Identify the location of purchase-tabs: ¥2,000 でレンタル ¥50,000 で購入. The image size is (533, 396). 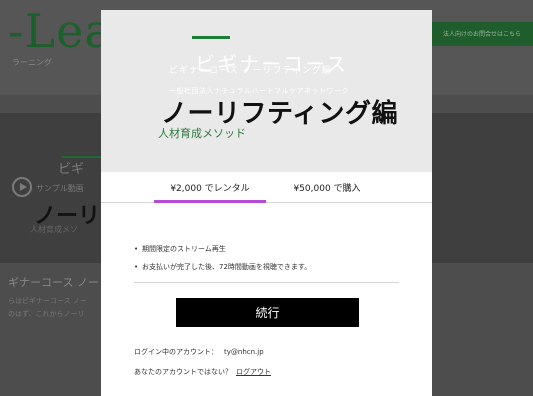
(266, 187).